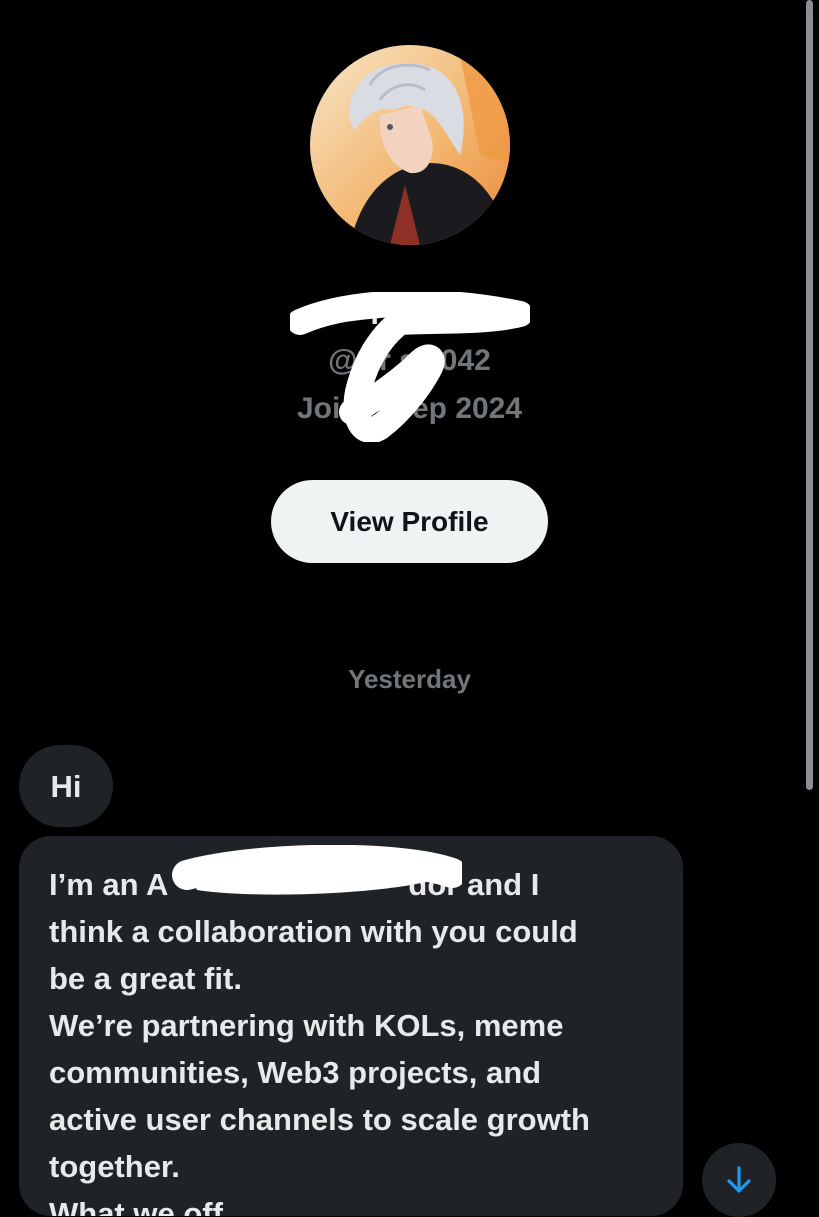  I want to click on profile-avatar, so click(410, 145).